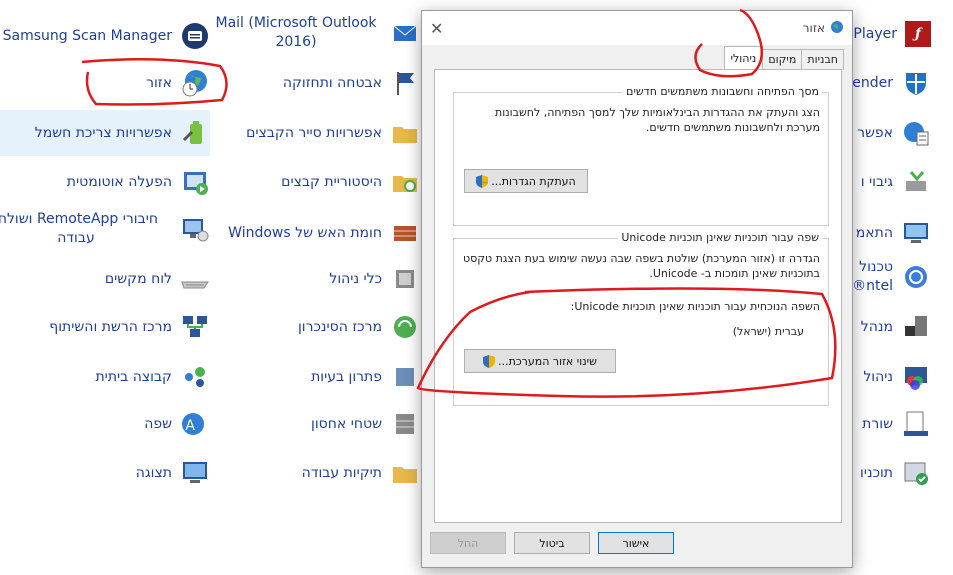  What do you see at coordinates (138, 182) in the screenshot?
I see `cp-item-autoplay: הפעלה אוטומטית` at bounding box center [138, 182].